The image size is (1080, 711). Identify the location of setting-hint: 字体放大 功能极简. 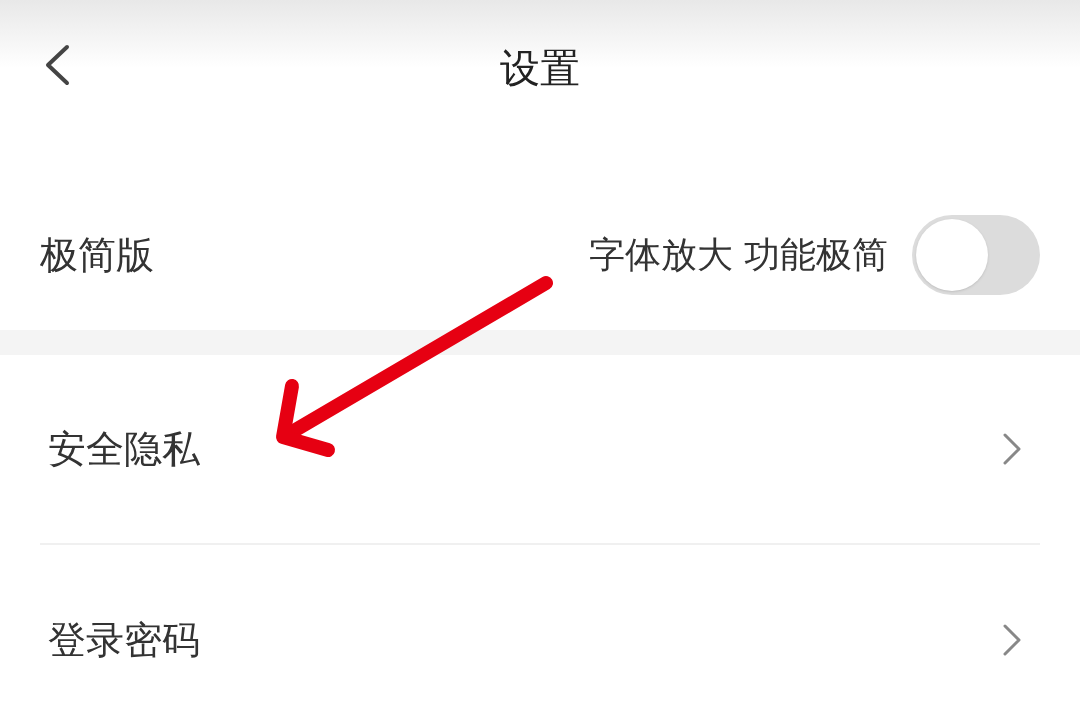
(738, 255).